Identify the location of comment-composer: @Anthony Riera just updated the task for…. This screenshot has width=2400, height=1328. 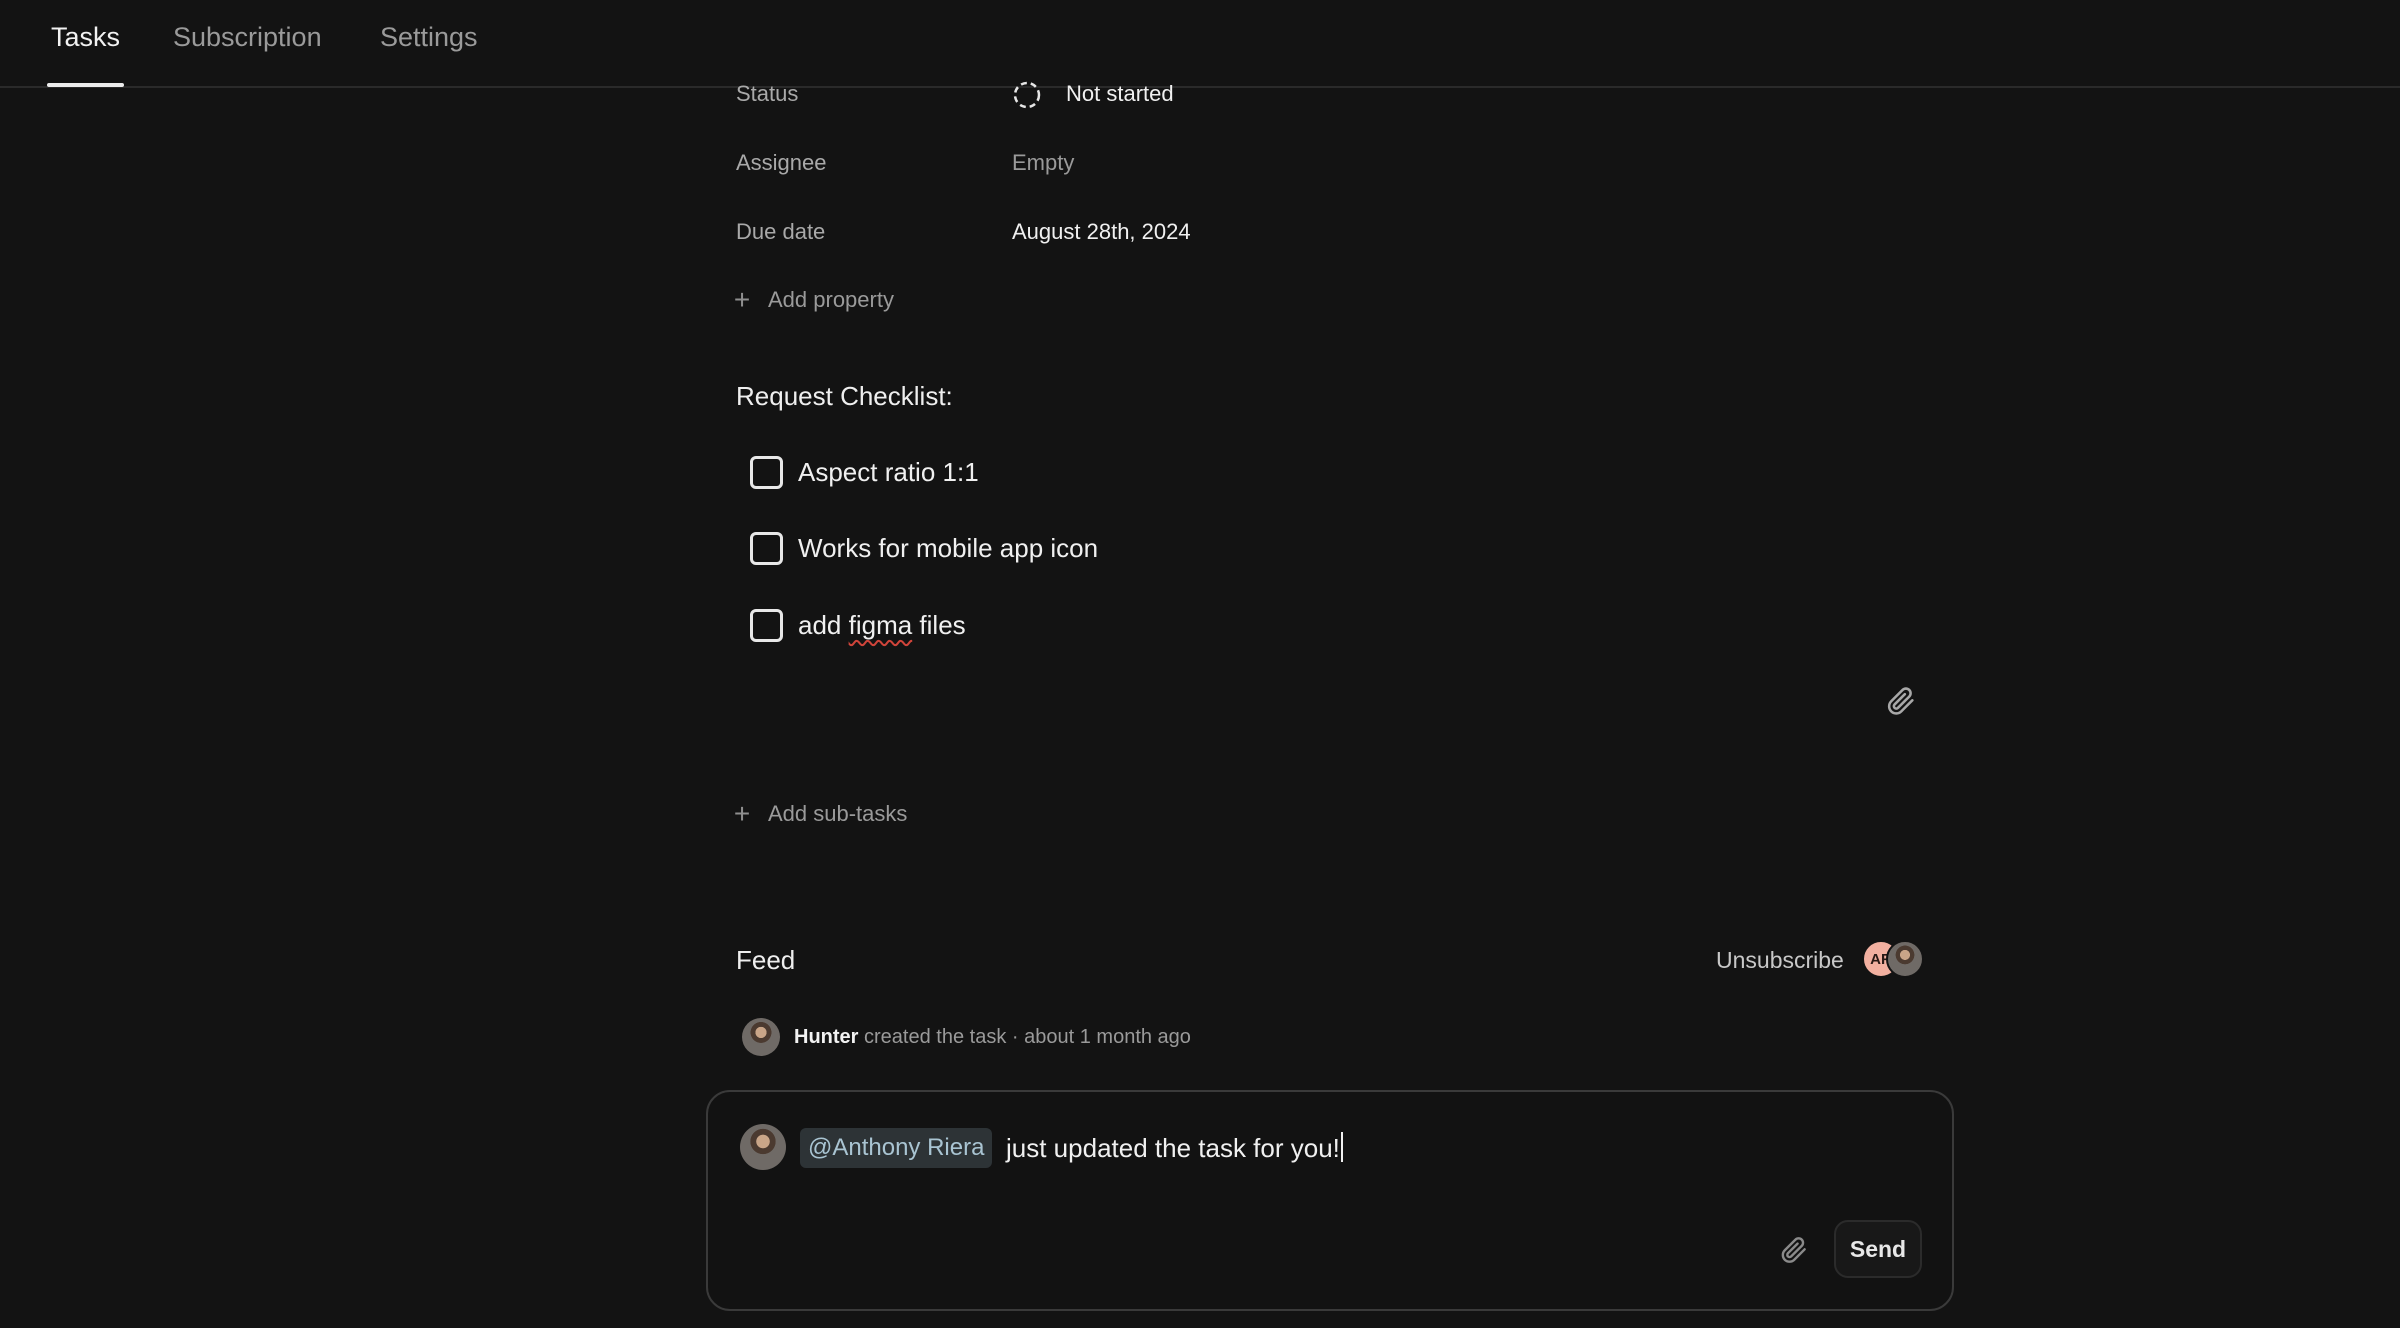
(1330, 1200).